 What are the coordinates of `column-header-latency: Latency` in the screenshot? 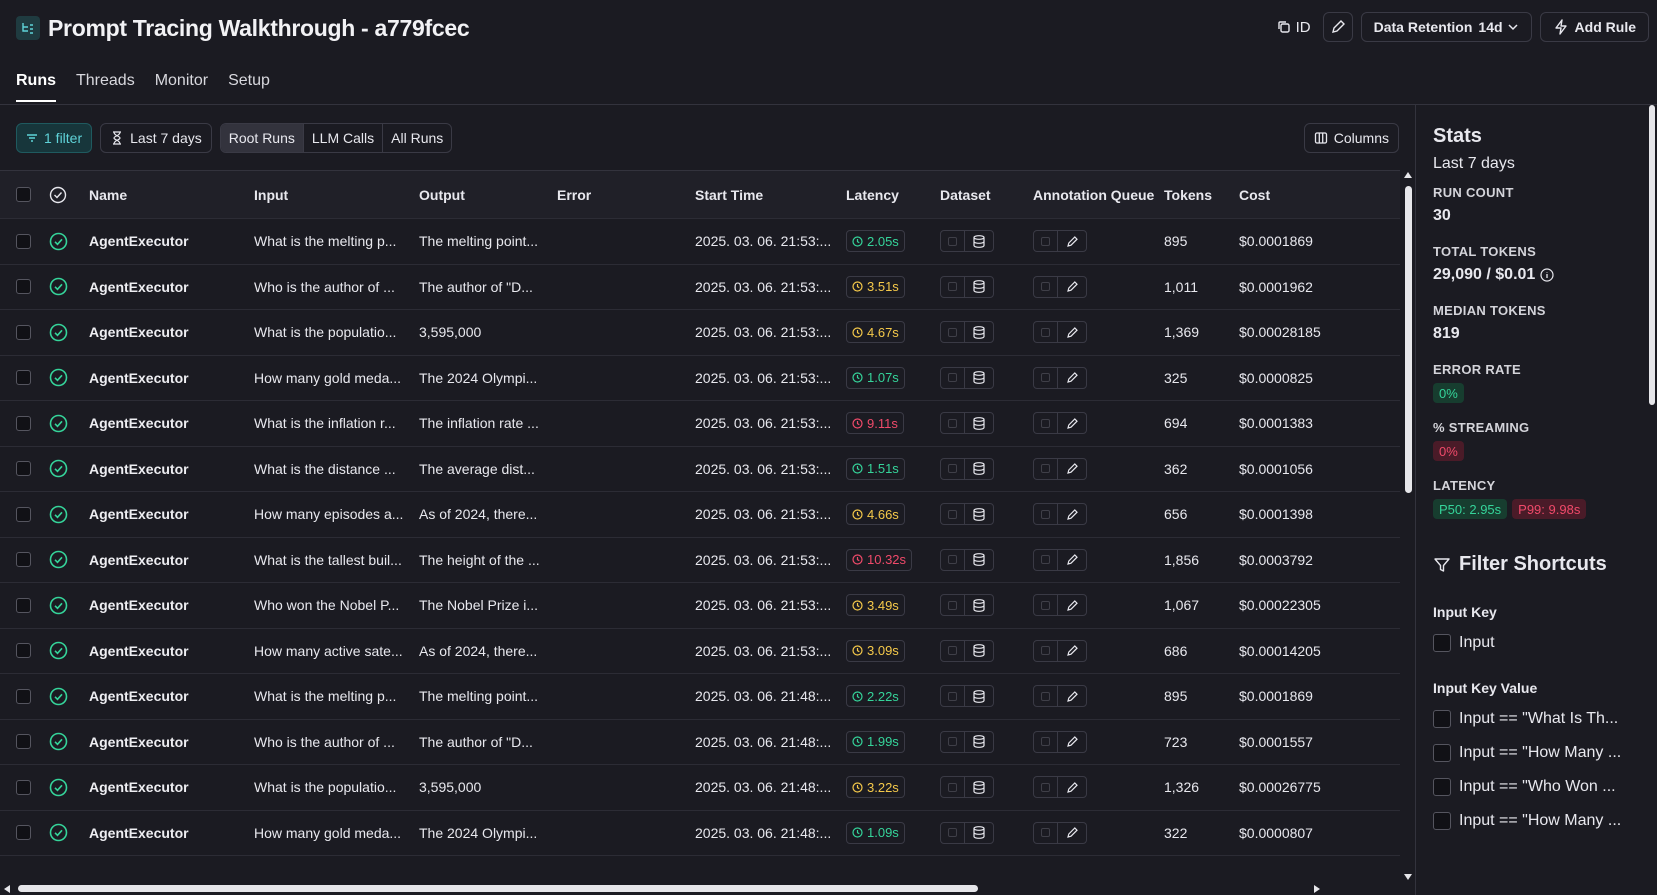 It's located at (872, 194).